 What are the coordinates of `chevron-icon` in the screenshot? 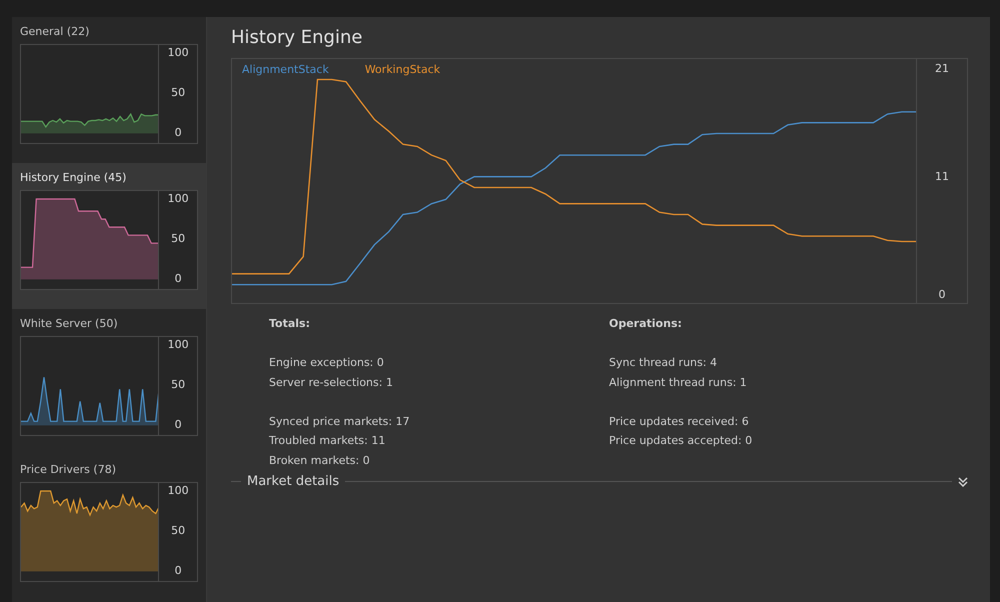 It's located at (963, 481).